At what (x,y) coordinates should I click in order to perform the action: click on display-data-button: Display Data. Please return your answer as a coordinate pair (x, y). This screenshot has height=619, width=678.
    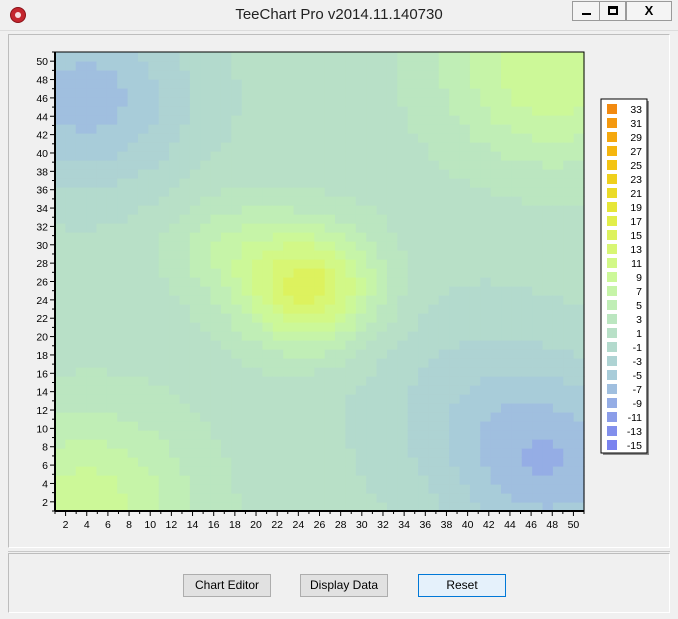
    Looking at the image, I should click on (344, 585).